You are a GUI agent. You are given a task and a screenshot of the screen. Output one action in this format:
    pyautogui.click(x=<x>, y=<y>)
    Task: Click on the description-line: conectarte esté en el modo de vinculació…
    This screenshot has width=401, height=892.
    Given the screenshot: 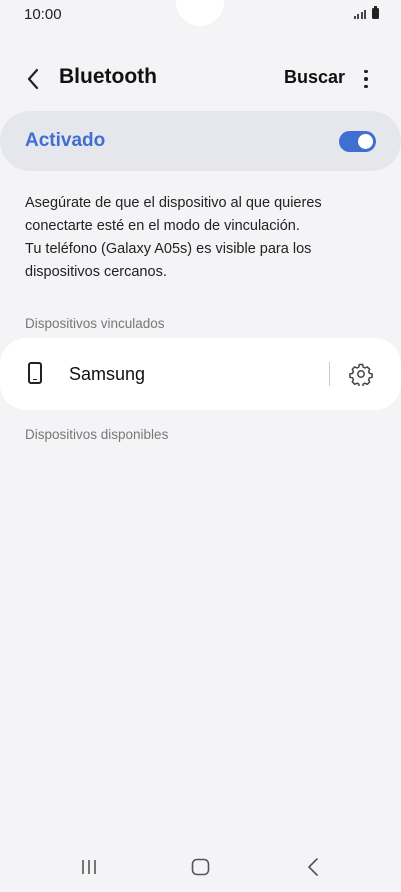 What is the action you would take?
    pyautogui.click(x=162, y=226)
    